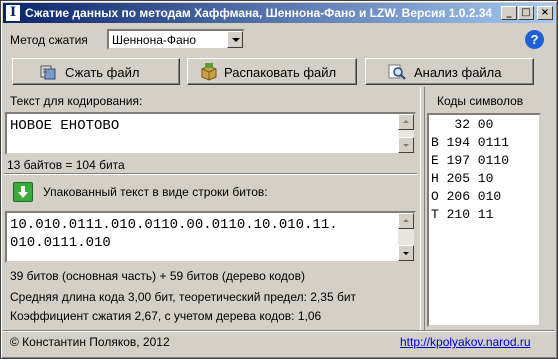 The width and height of the screenshot is (558, 359). What do you see at coordinates (235, 39) in the screenshot?
I see `chevron-down-icon` at bounding box center [235, 39].